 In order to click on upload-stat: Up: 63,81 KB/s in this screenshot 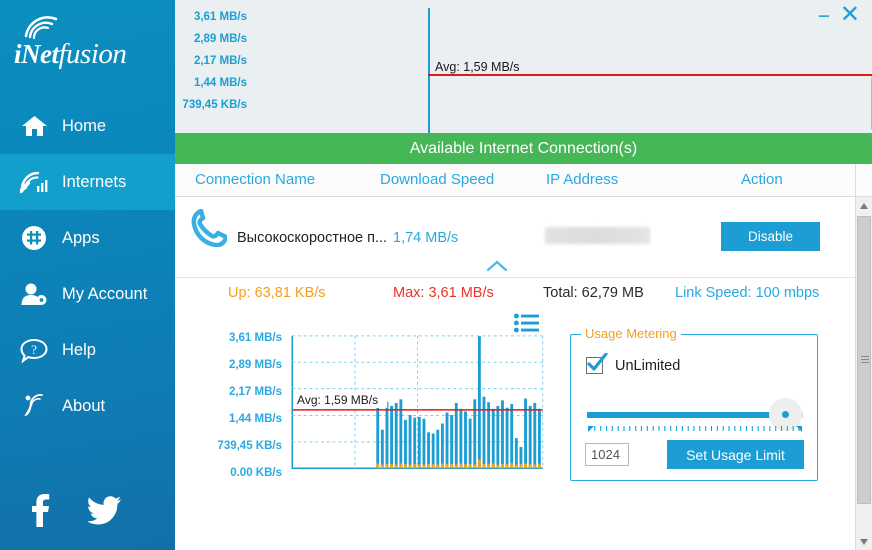, I will do `click(277, 293)`.